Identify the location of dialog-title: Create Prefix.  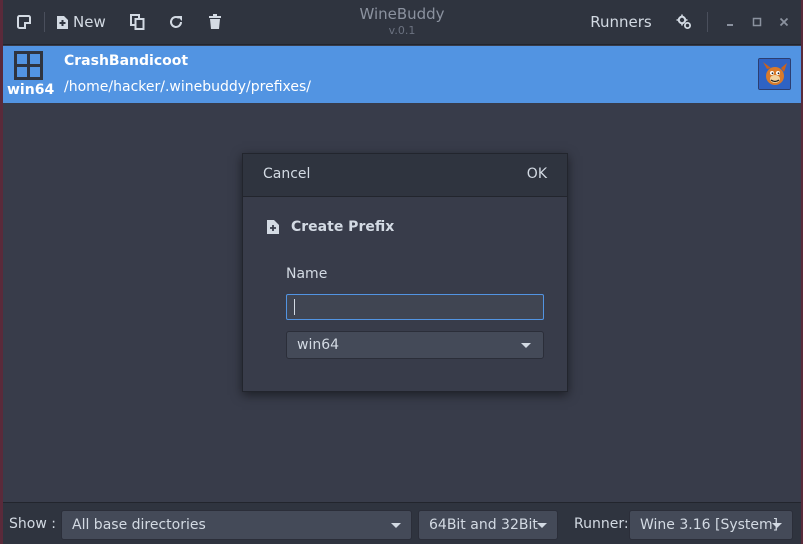
(343, 227).